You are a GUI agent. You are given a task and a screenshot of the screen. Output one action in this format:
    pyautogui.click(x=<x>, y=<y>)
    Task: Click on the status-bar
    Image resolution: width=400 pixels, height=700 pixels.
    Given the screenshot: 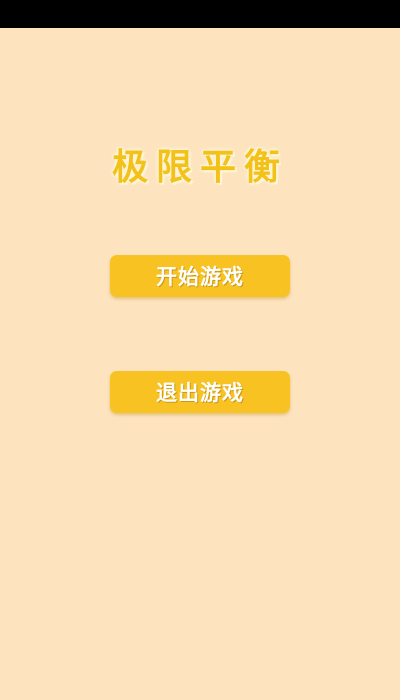 What is the action you would take?
    pyautogui.click(x=200, y=14)
    